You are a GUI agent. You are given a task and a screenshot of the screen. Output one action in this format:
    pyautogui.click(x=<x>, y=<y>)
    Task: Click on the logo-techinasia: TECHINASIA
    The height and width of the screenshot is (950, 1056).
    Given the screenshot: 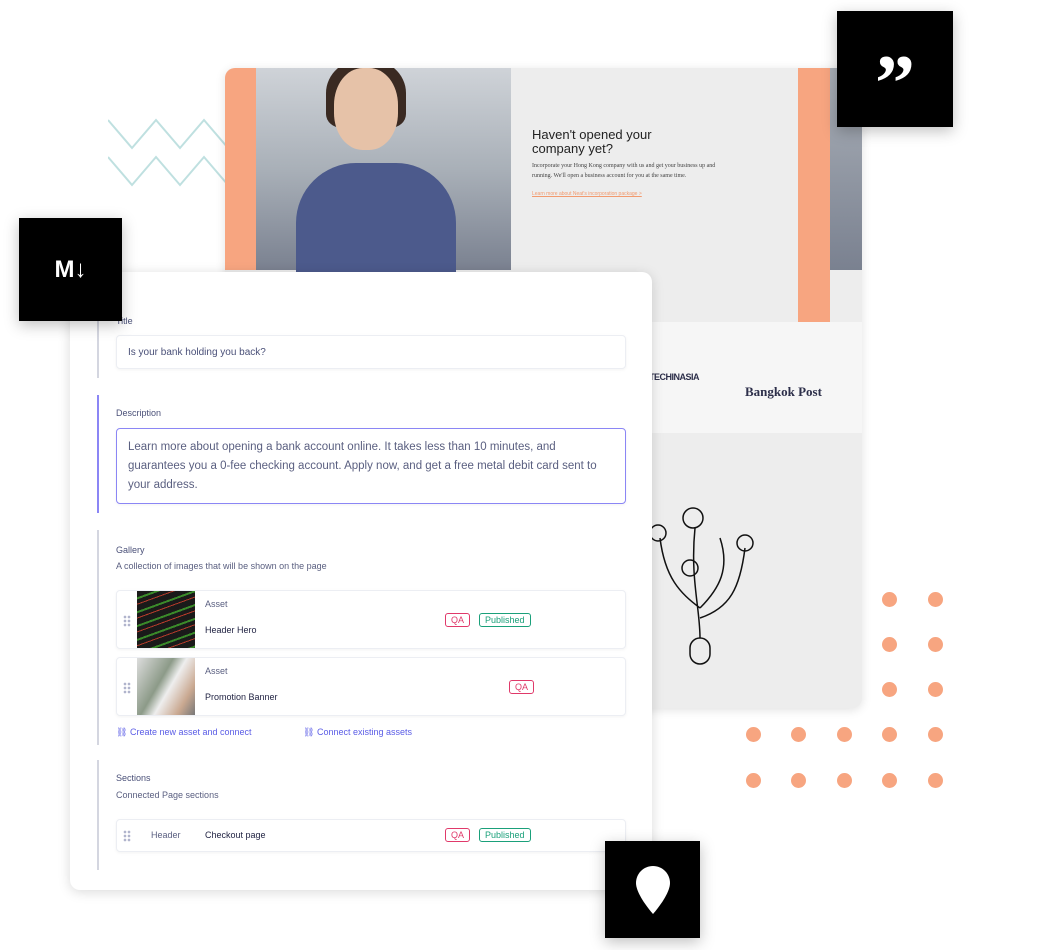 What is the action you would take?
    pyautogui.click(x=674, y=377)
    